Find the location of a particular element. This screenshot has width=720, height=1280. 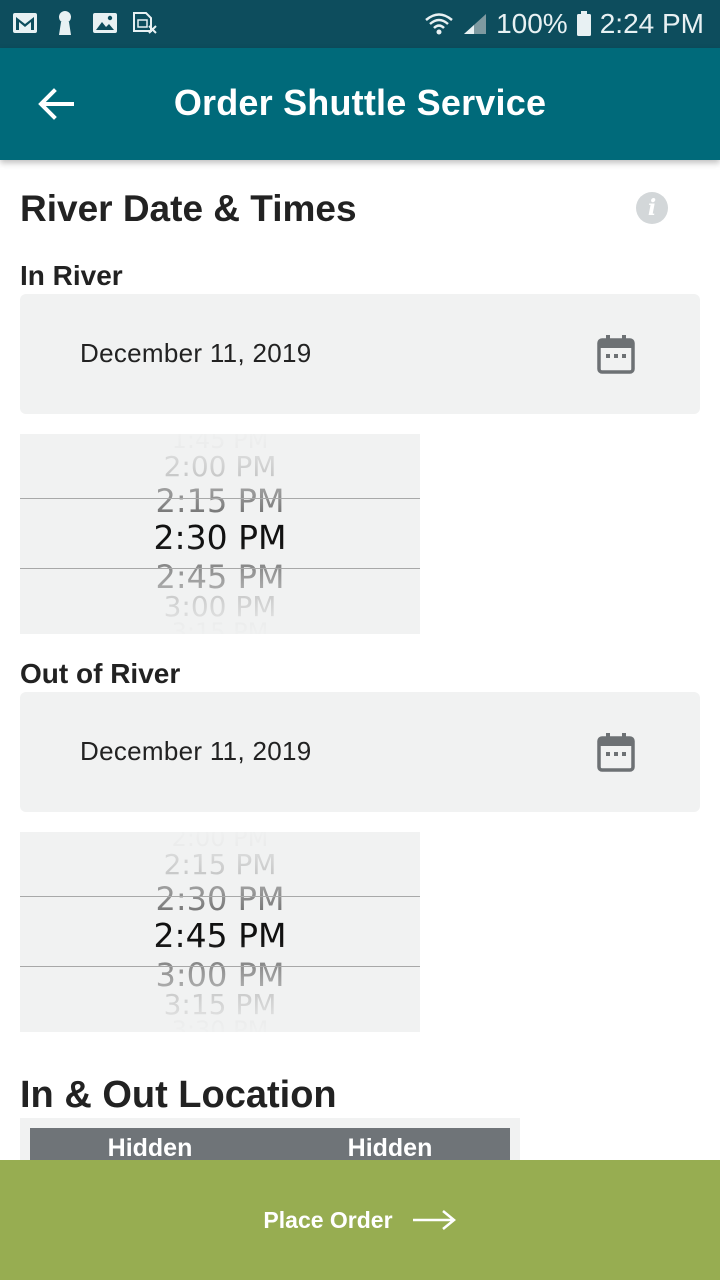

time-option: 3:30 PM is located at coordinates (220, 1024).